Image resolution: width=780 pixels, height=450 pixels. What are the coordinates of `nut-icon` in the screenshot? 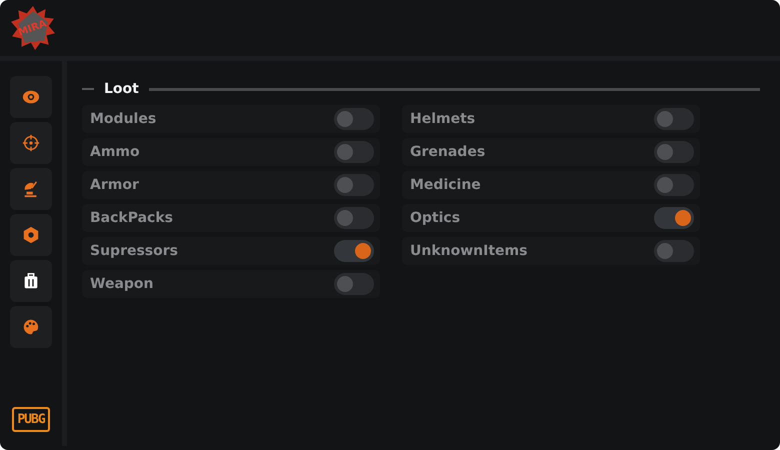 It's located at (31, 235).